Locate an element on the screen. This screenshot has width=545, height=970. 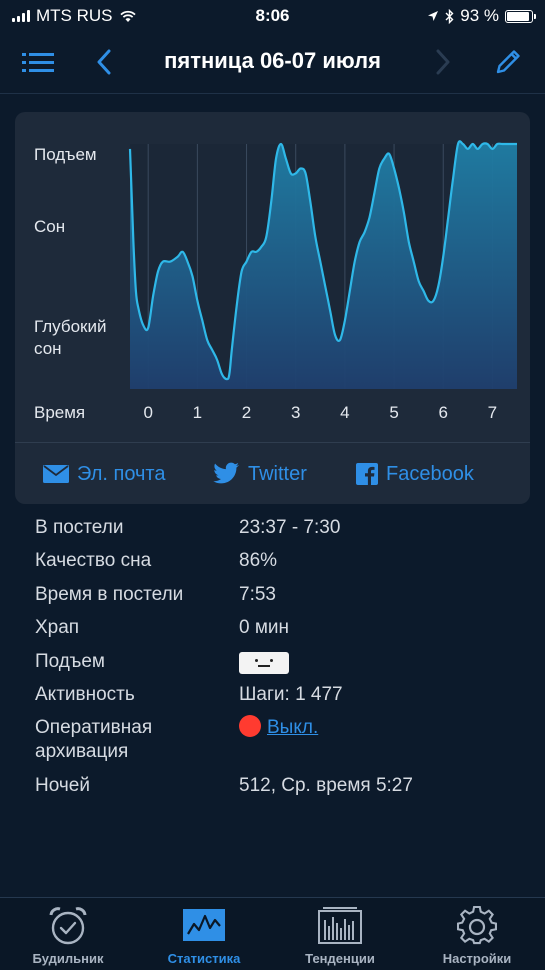
stat-value: Шаги: 1 477 is located at coordinates (291, 694).